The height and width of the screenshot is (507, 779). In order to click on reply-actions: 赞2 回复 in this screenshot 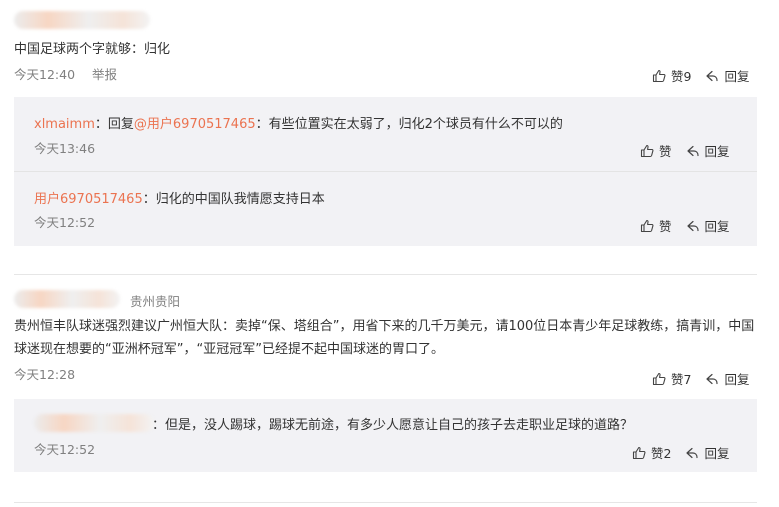, I will do `click(680, 452)`.